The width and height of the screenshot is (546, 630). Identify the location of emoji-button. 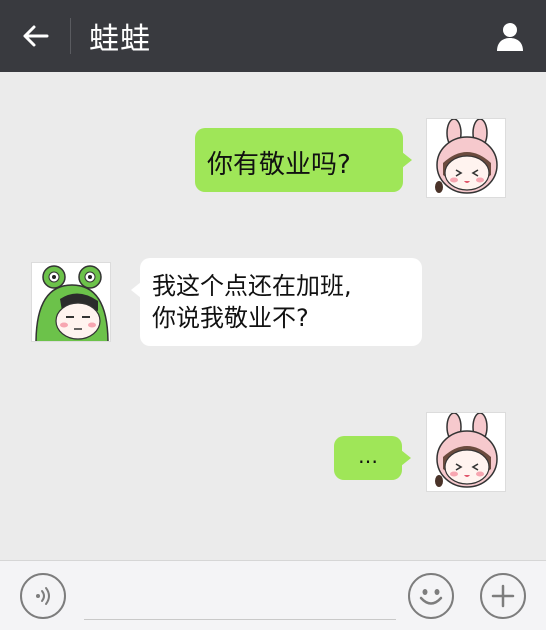
(431, 596).